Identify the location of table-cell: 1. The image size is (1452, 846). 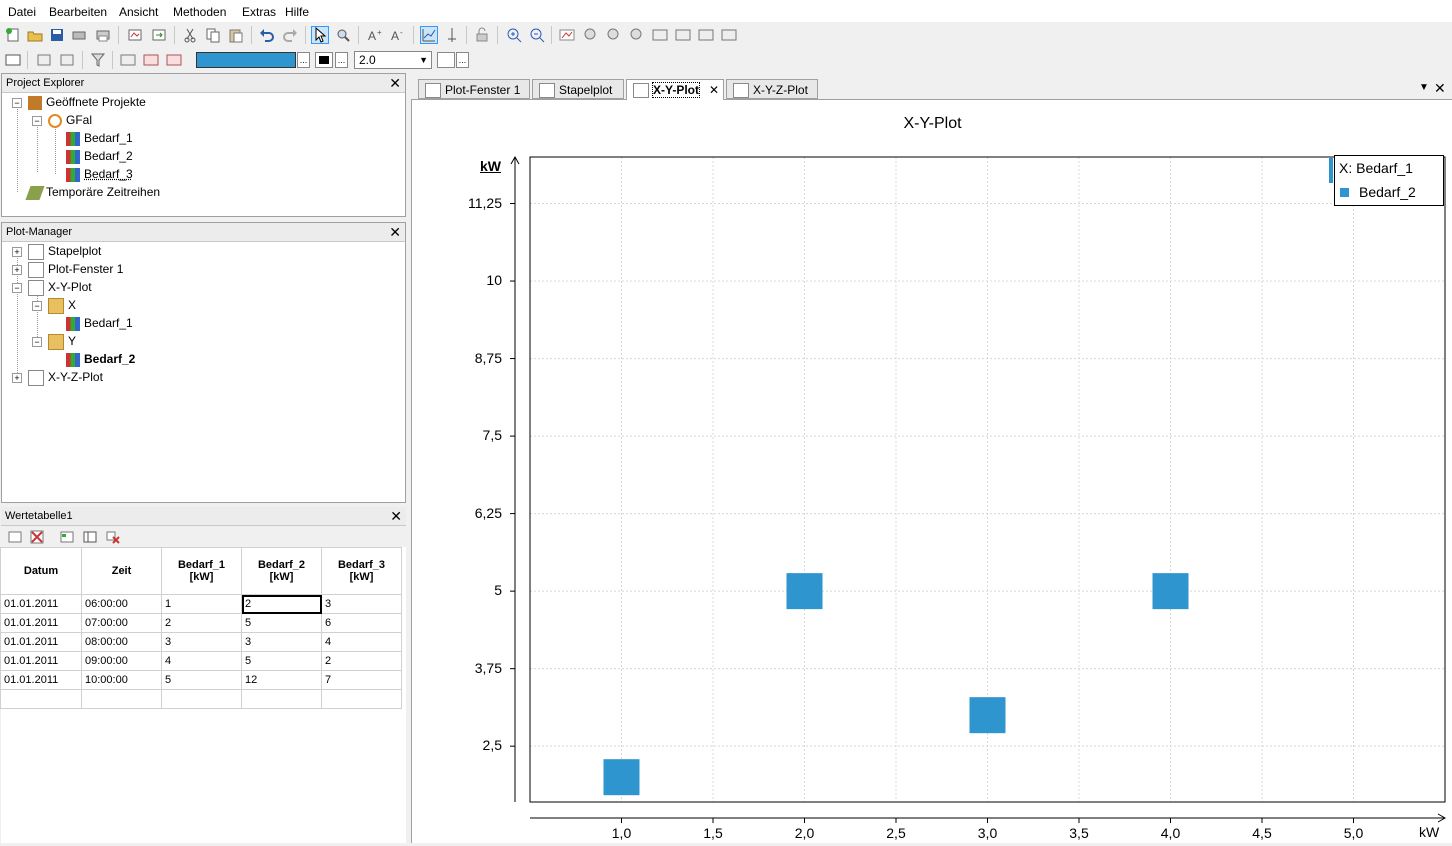
(202, 604).